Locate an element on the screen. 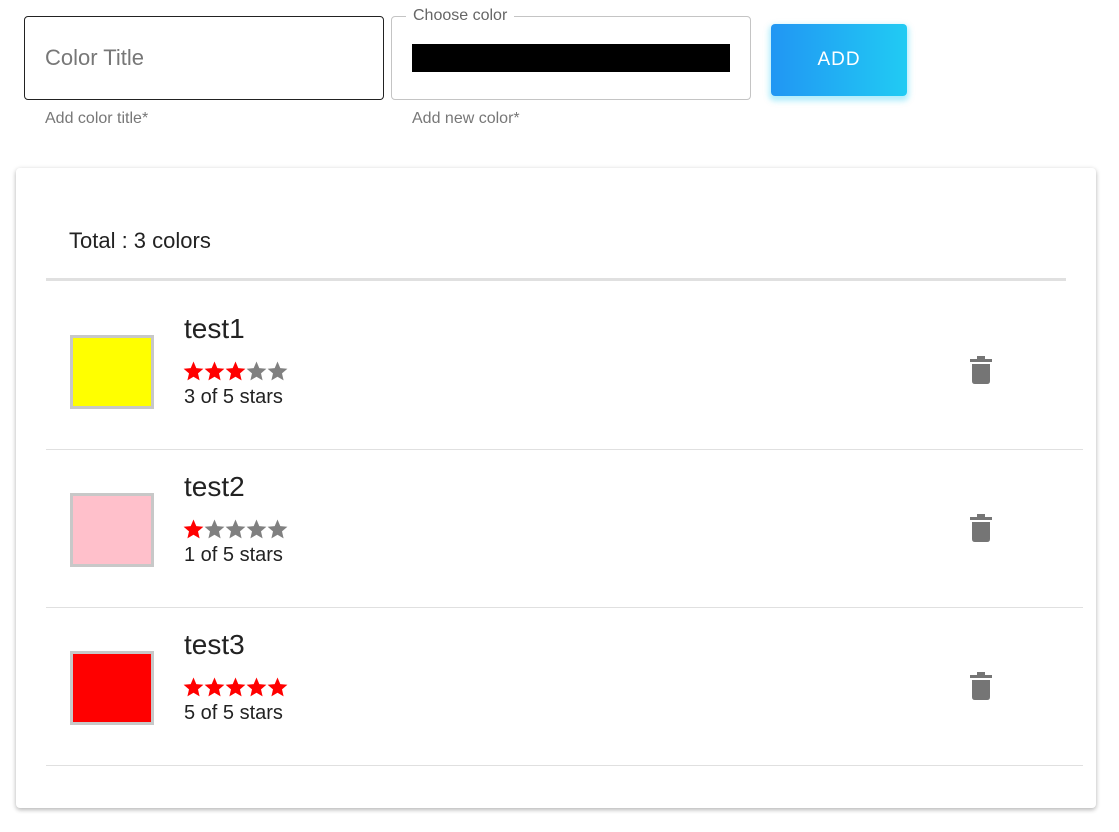  color-name: test2 is located at coordinates (214, 486).